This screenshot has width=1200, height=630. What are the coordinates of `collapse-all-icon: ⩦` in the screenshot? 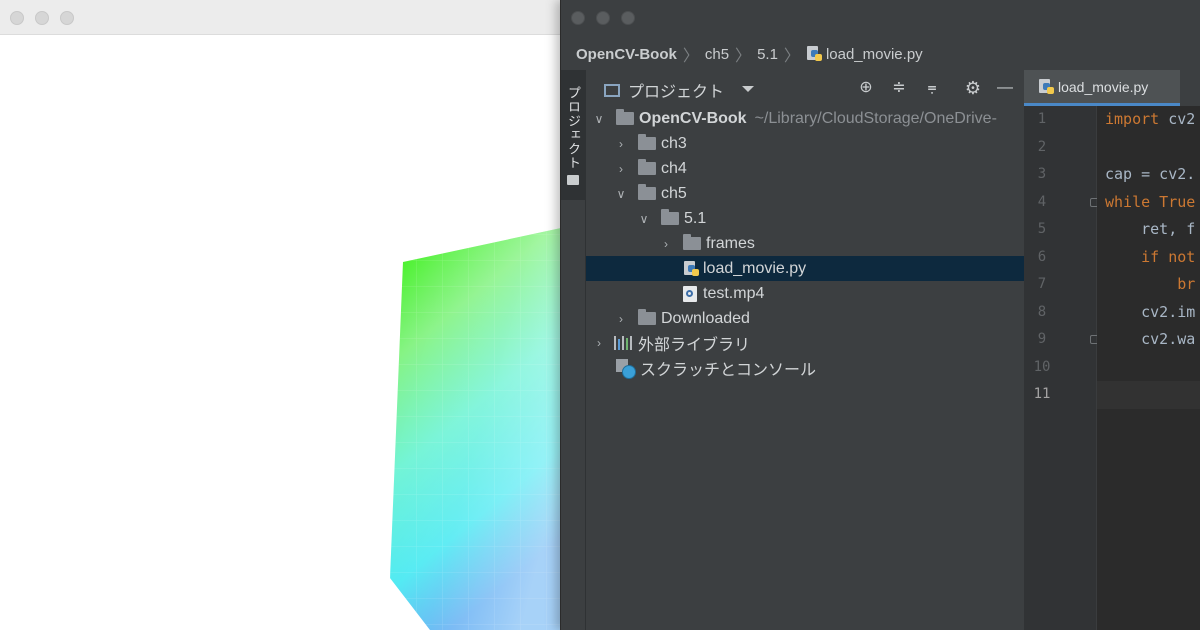 It's located at (932, 88).